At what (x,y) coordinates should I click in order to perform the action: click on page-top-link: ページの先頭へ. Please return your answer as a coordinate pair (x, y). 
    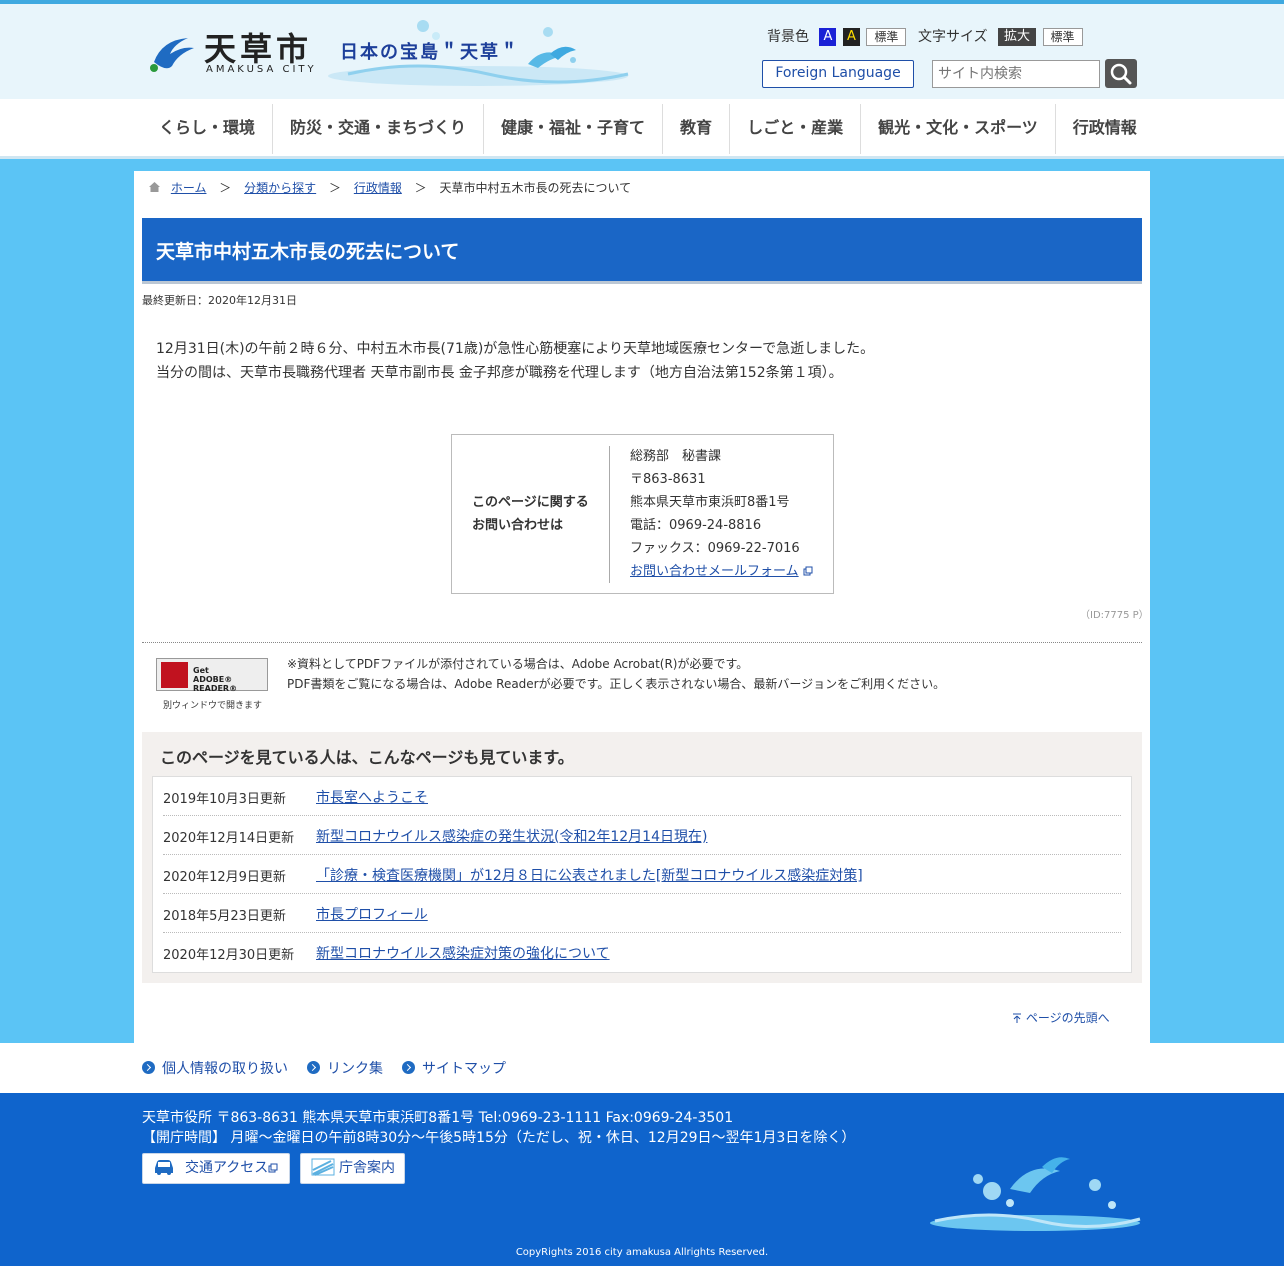
    Looking at the image, I should click on (1061, 1017).